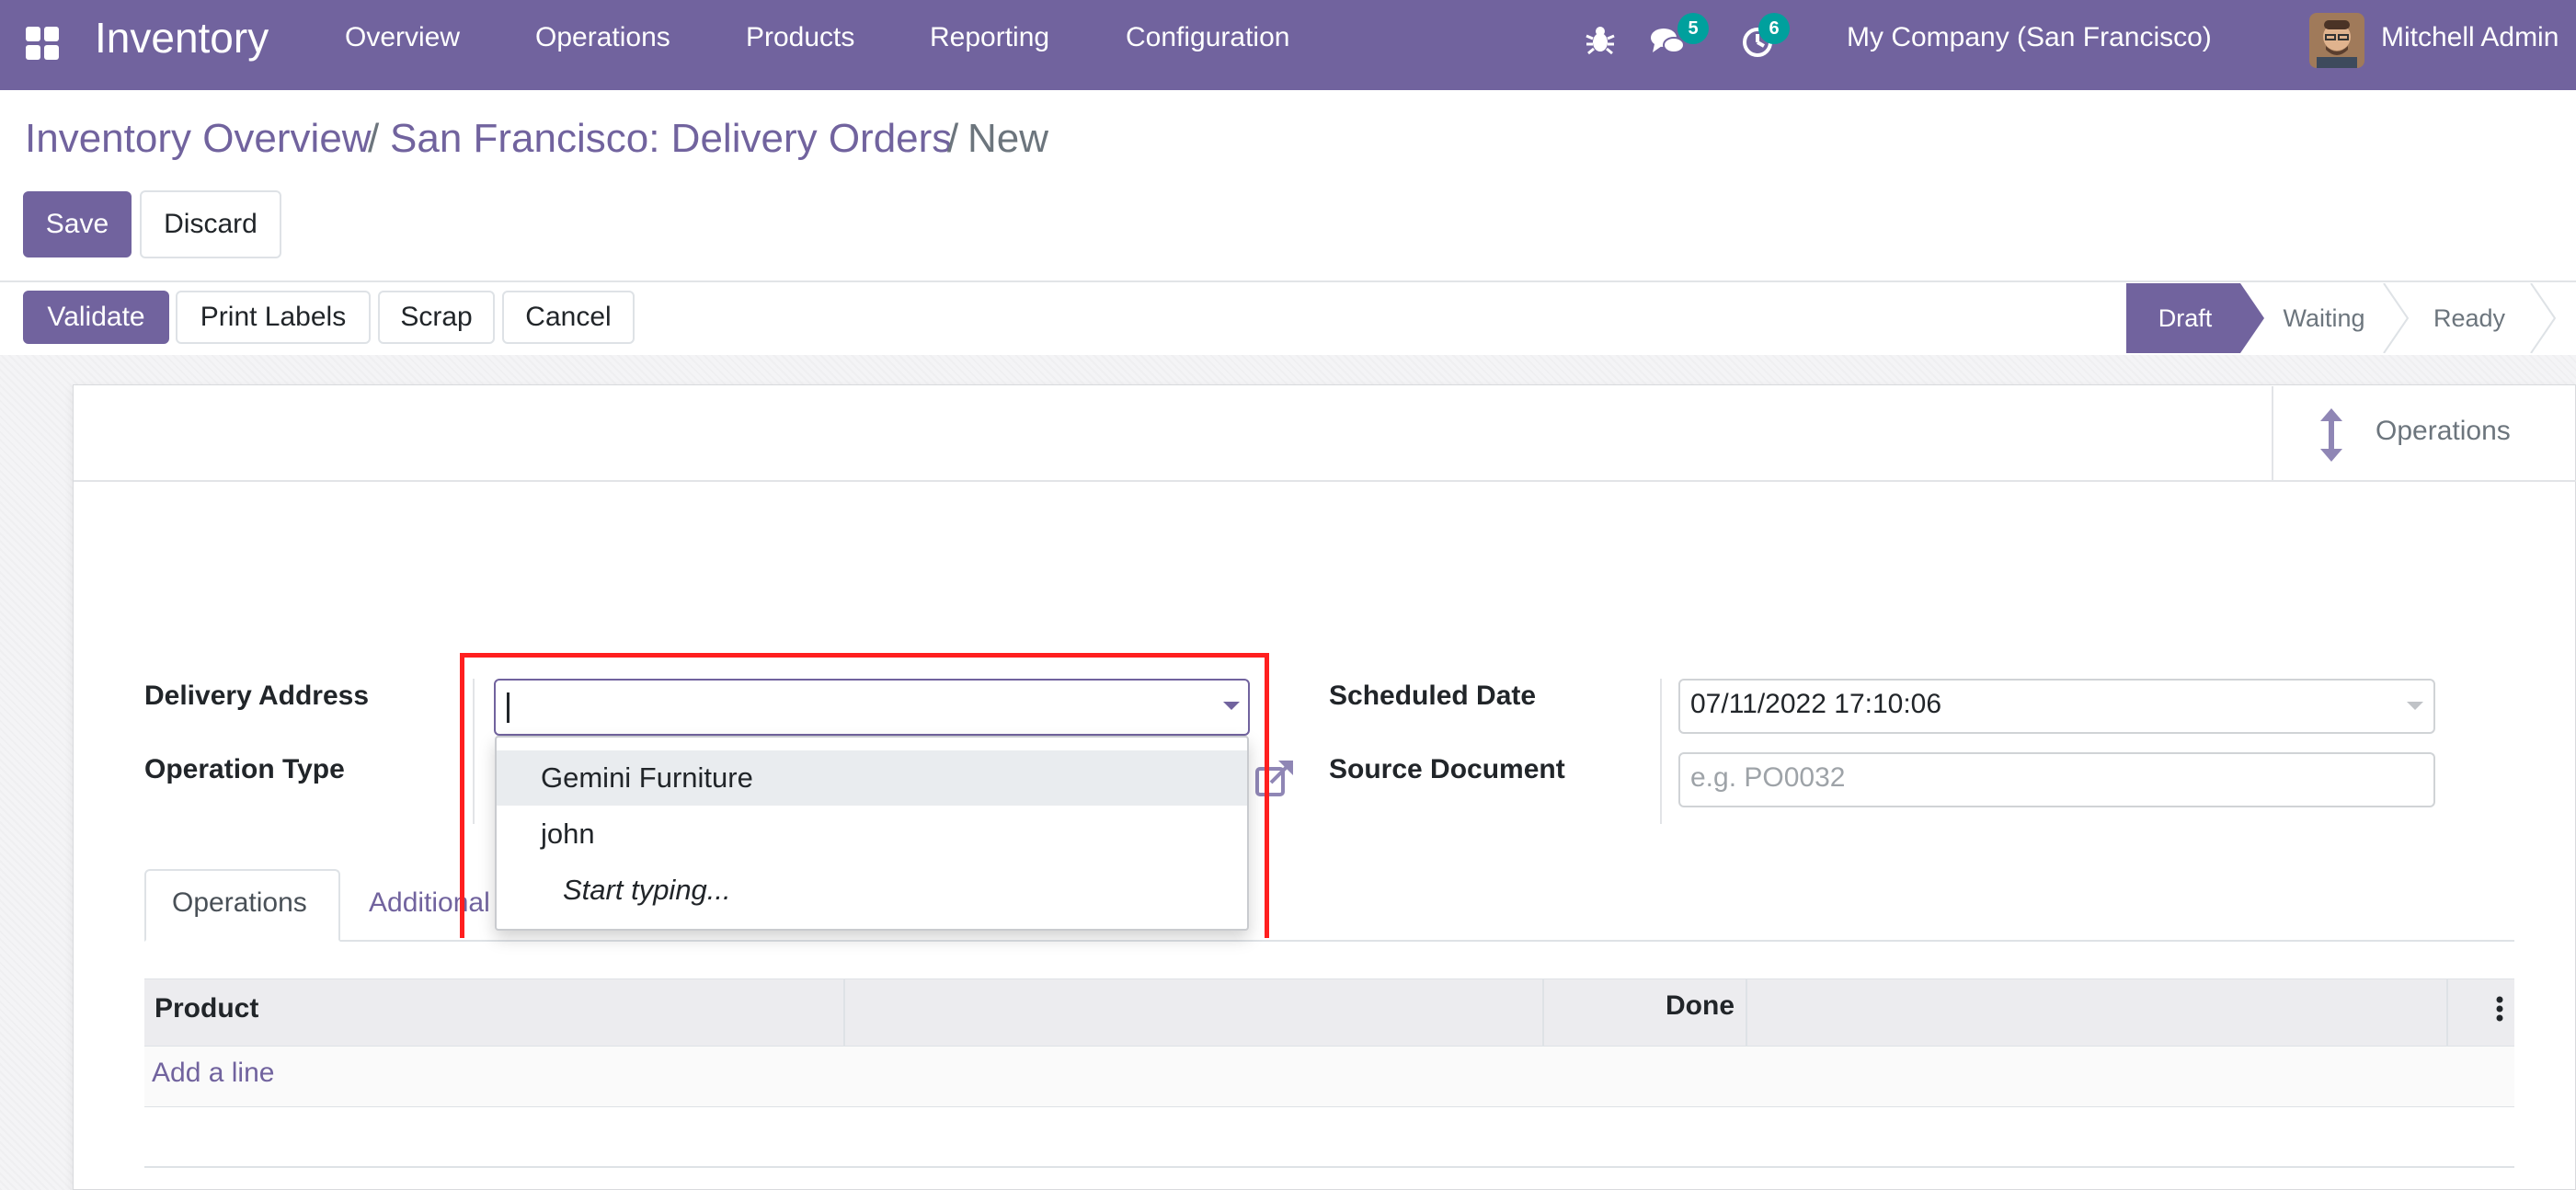  I want to click on annotation-highlight, so click(864, 795).